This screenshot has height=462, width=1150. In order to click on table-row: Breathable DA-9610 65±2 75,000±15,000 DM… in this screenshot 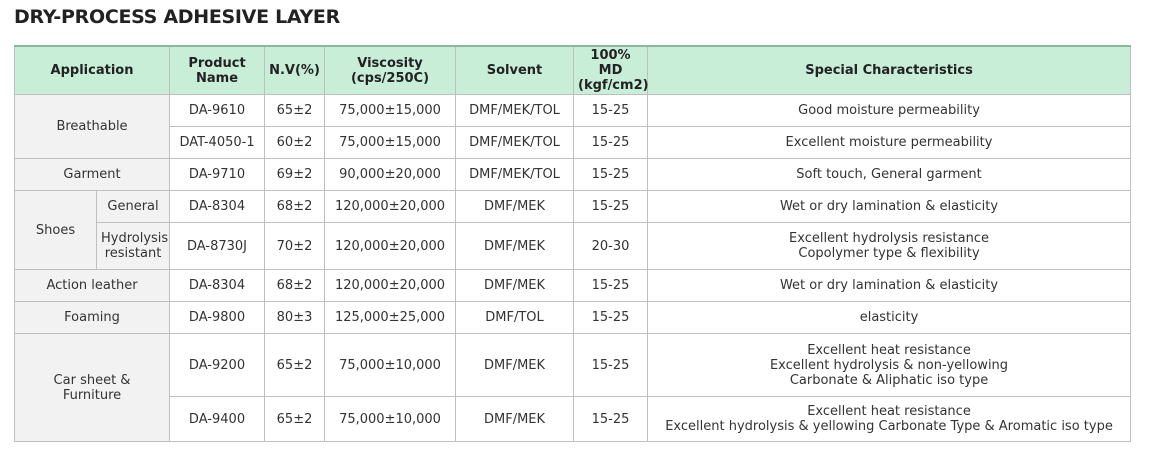, I will do `click(572, 126)`.